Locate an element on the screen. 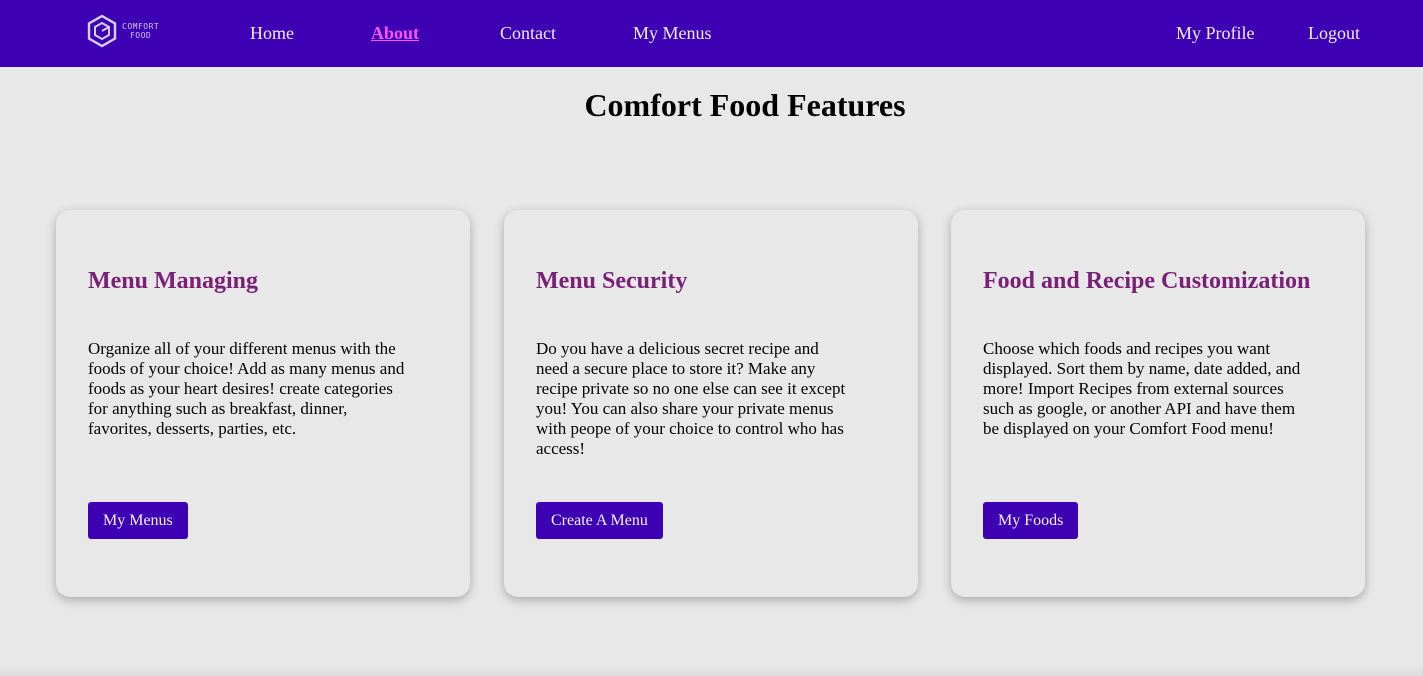  hexagon-logo-icon is located at coordinates (102, 31).